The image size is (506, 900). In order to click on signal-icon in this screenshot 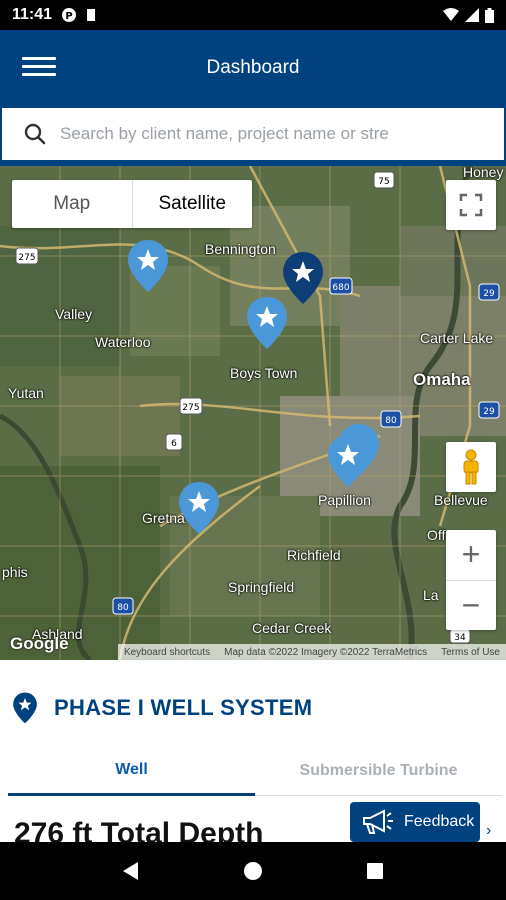, I will do `click(472, 15)`.